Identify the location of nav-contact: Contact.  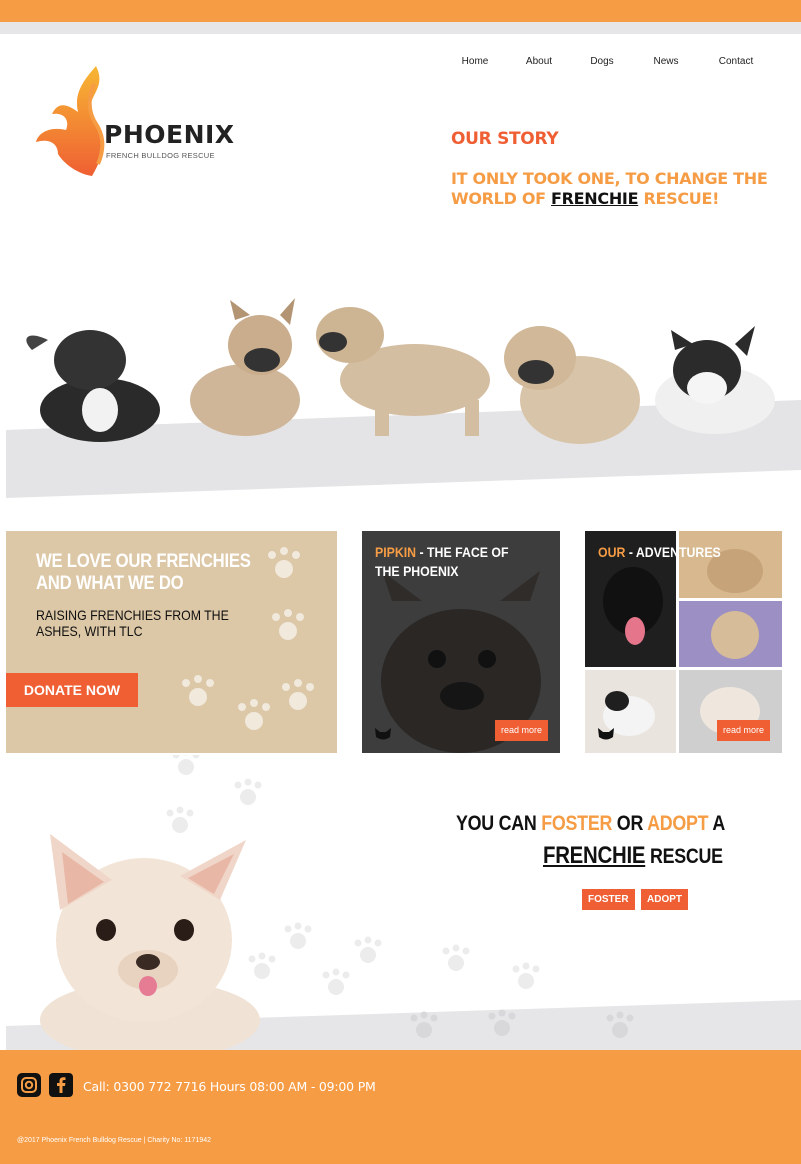
(736, 61).